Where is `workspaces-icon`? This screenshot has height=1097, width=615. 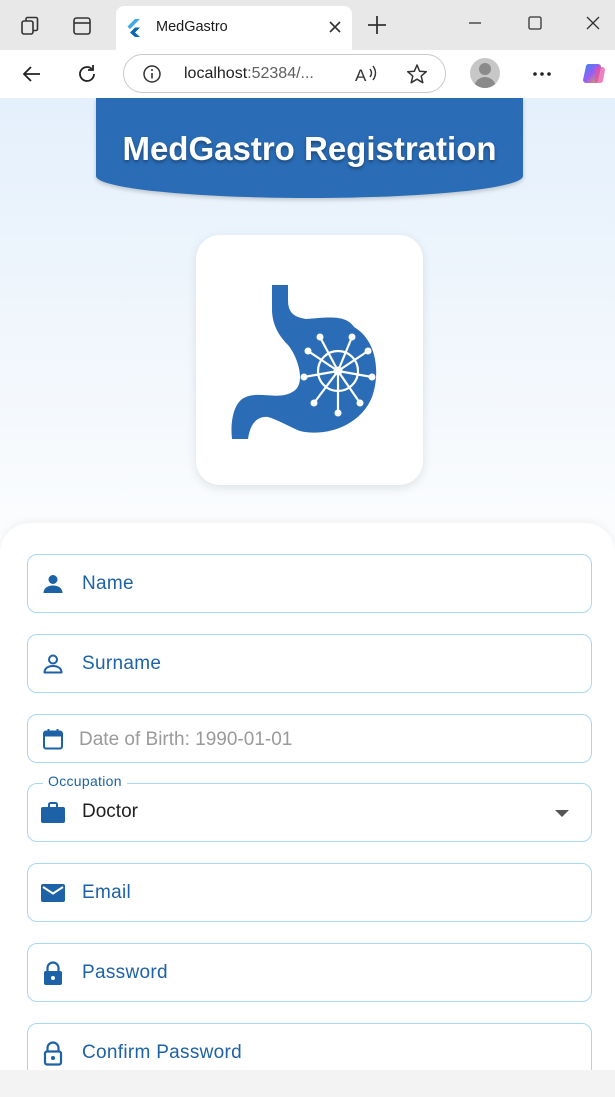 workspaces-icon is located at coordinates (30, 26).